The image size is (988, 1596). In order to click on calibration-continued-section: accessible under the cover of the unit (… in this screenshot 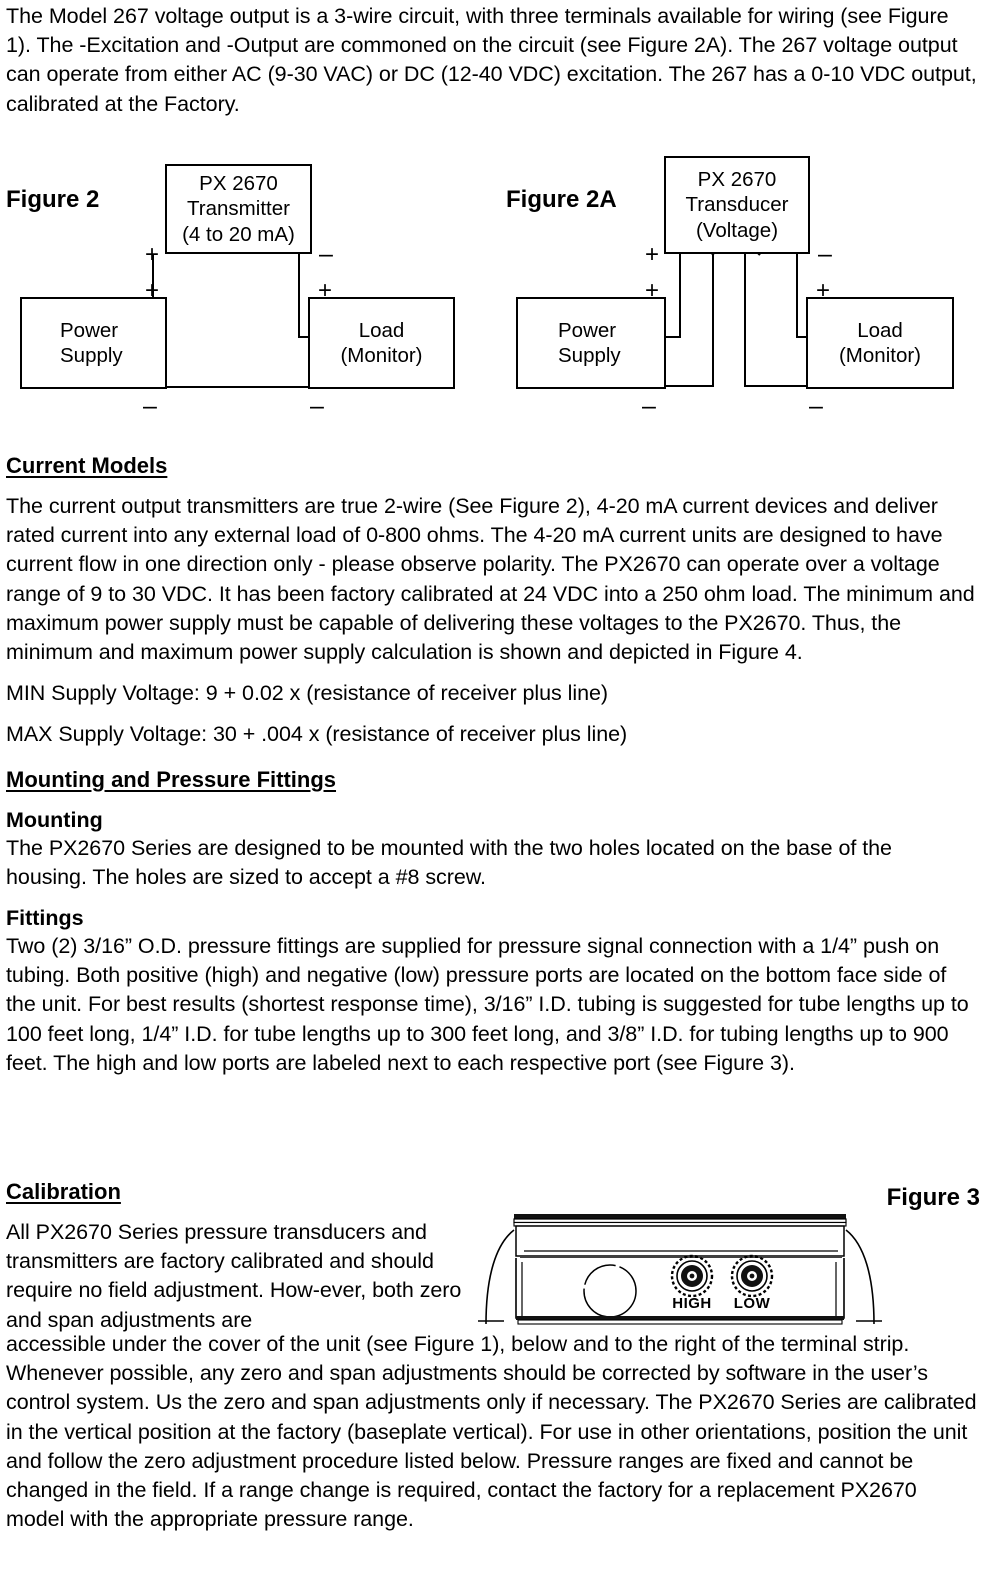, I will do `click(494, 1432)`.